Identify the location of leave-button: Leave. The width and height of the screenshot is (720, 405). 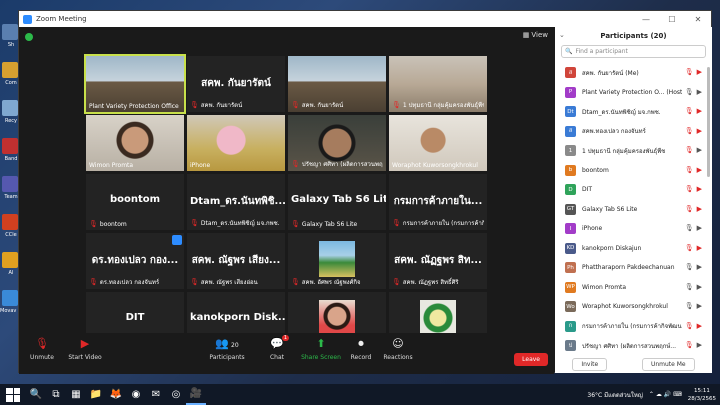
(531, 359).